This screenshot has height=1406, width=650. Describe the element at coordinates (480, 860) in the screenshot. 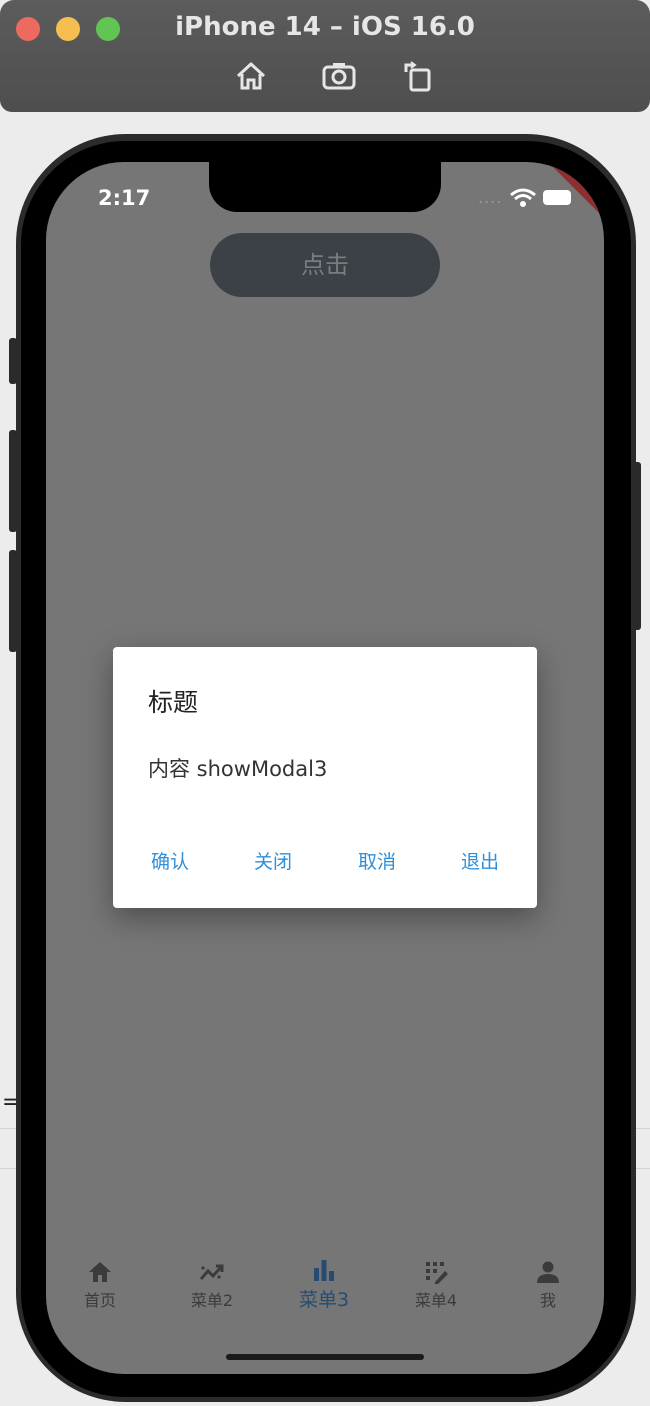

I see `exit-button: 退出` at that location.